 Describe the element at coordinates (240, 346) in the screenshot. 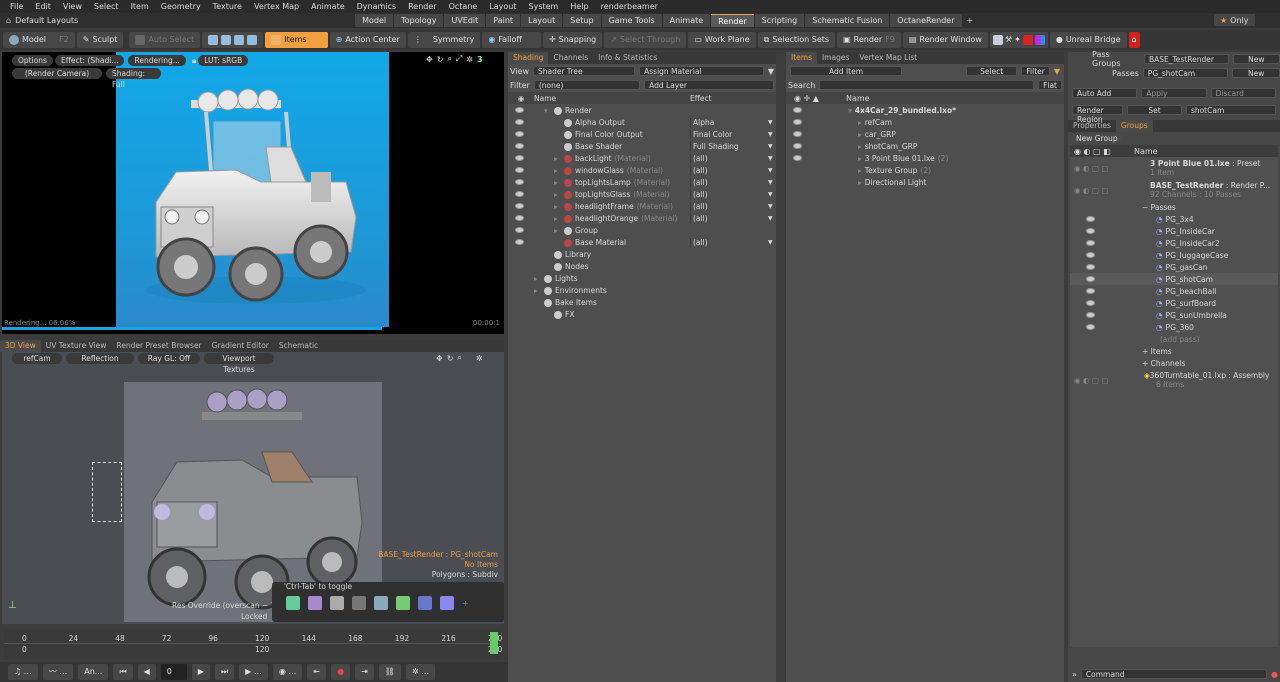

I see `viewport-tab-gradient-editor: Gradient Editor` at that location.